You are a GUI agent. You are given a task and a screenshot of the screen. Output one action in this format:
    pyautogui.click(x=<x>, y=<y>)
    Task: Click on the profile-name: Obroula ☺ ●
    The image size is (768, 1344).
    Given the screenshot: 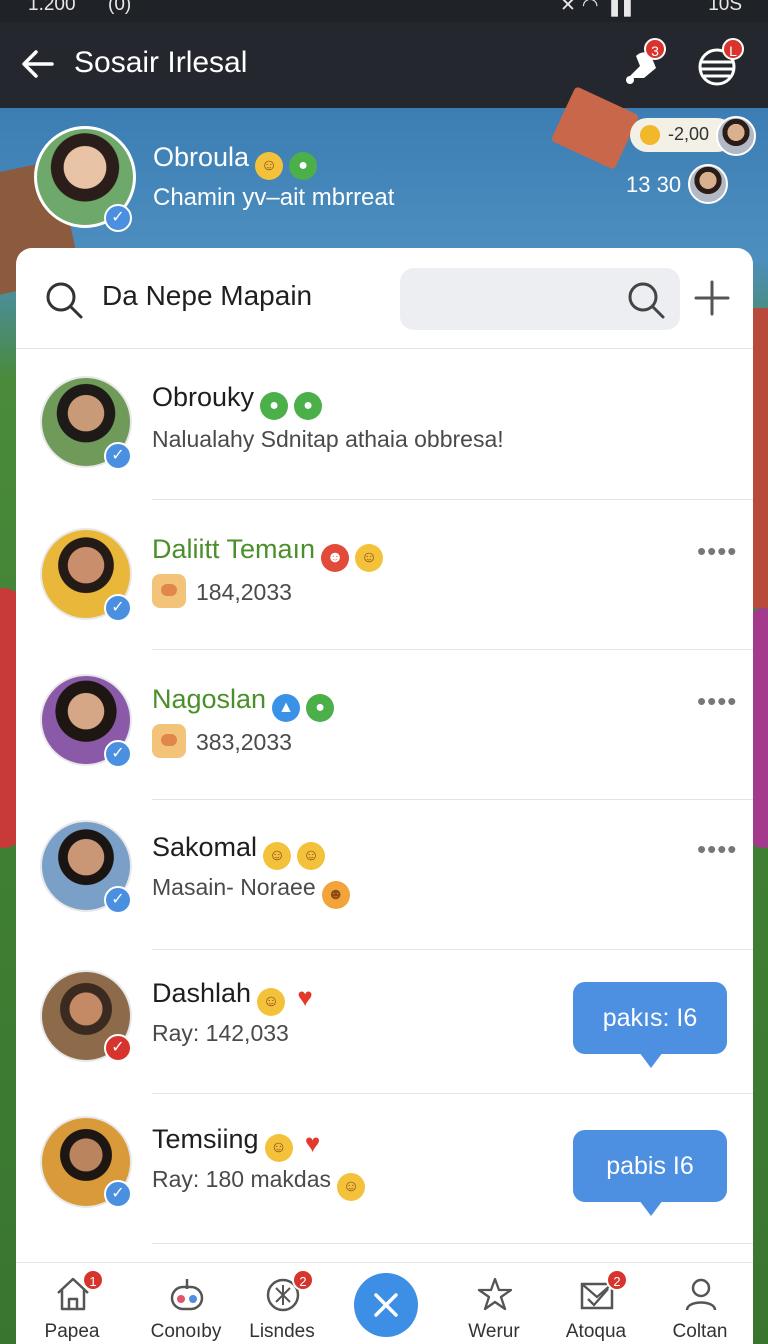 What is the action you would take?
    pyautogui.click(x=235, y=161)
    